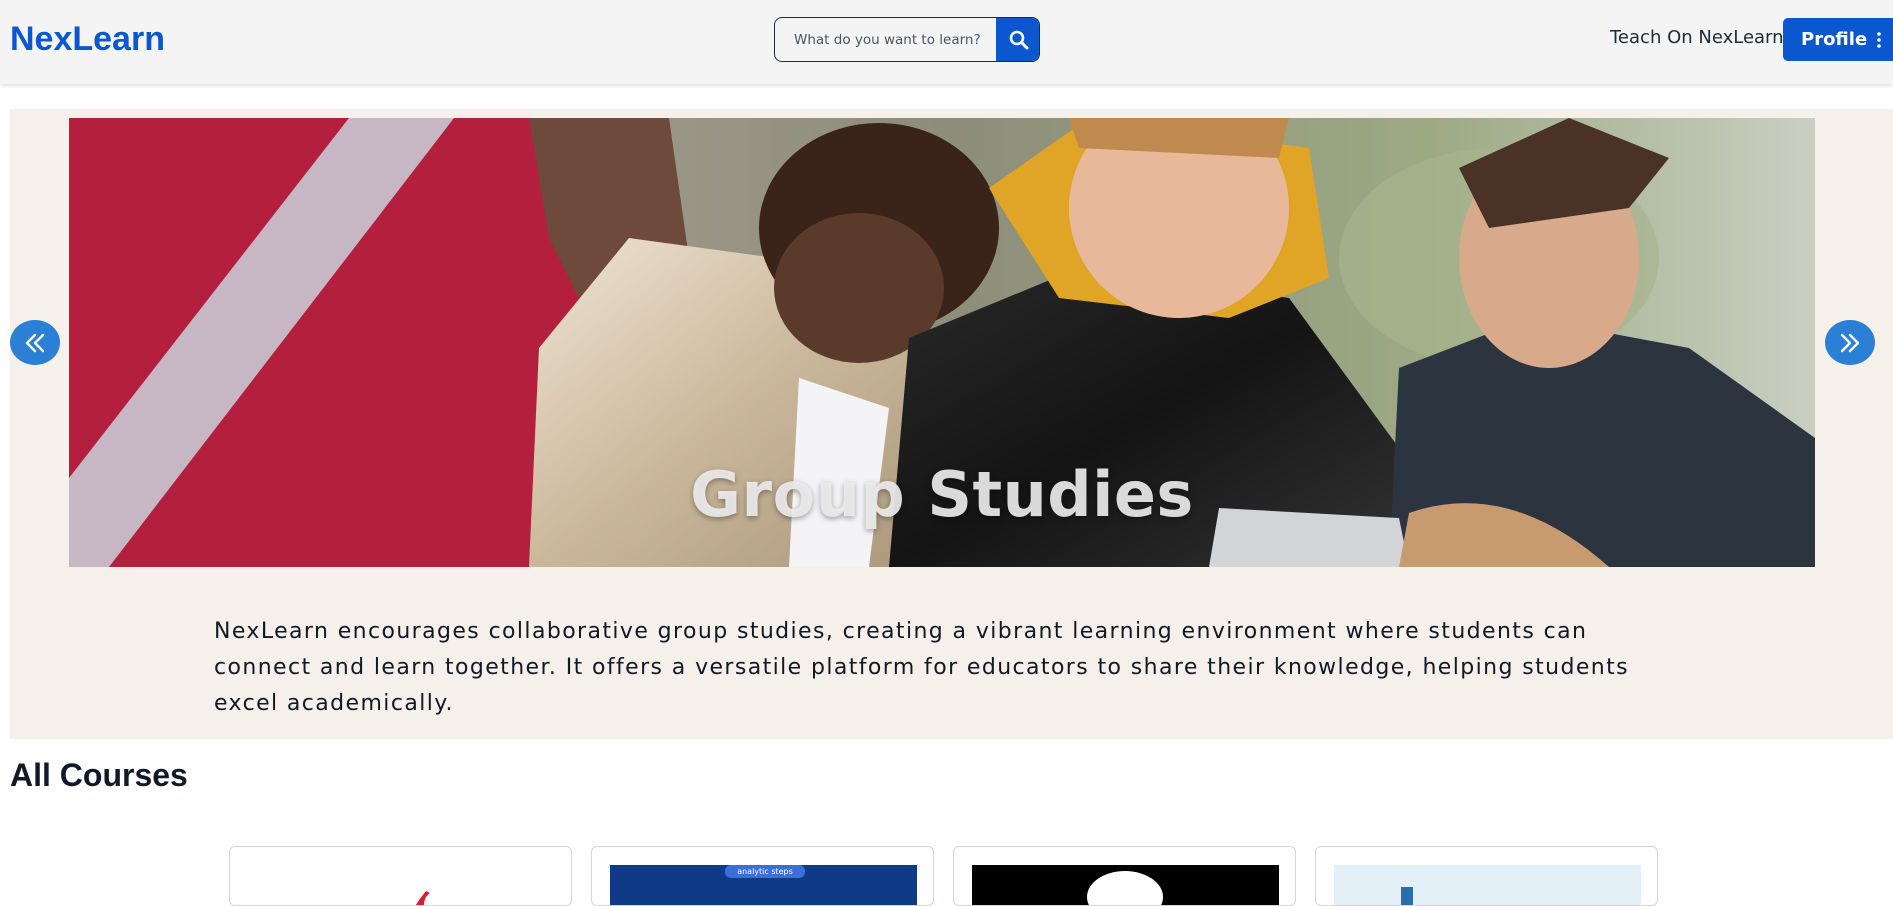  Describe the element at coordinates (942, 494) in the screenshot. I see `hero-slide-title: Group Studies` at that location.